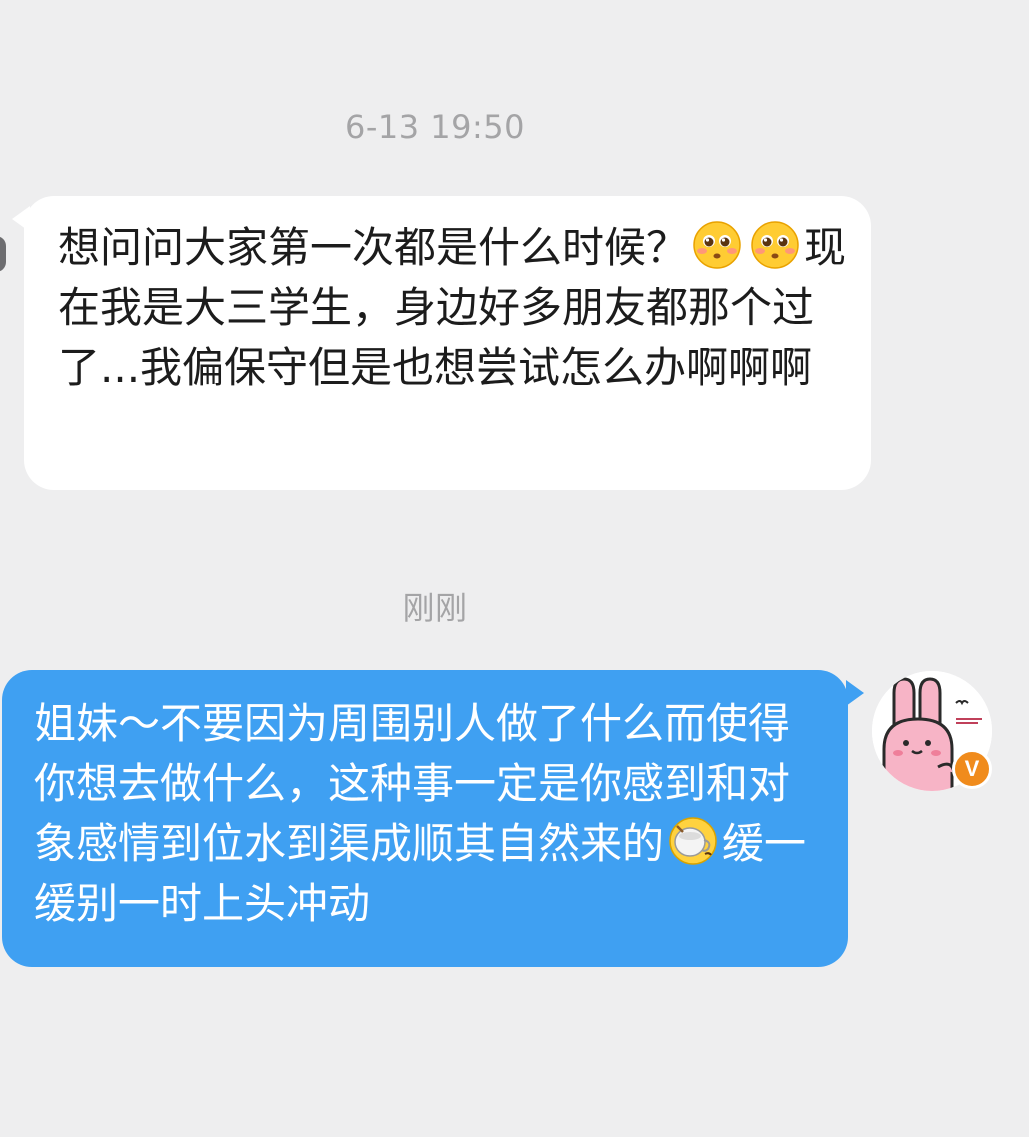 Image resolution: width=1029 pixels, height=1137 pixels. What do you see at coordinates (693, 841) in the screenshot?
I see `tea-cup-emoji-icon` at bounding box center [693, 841].